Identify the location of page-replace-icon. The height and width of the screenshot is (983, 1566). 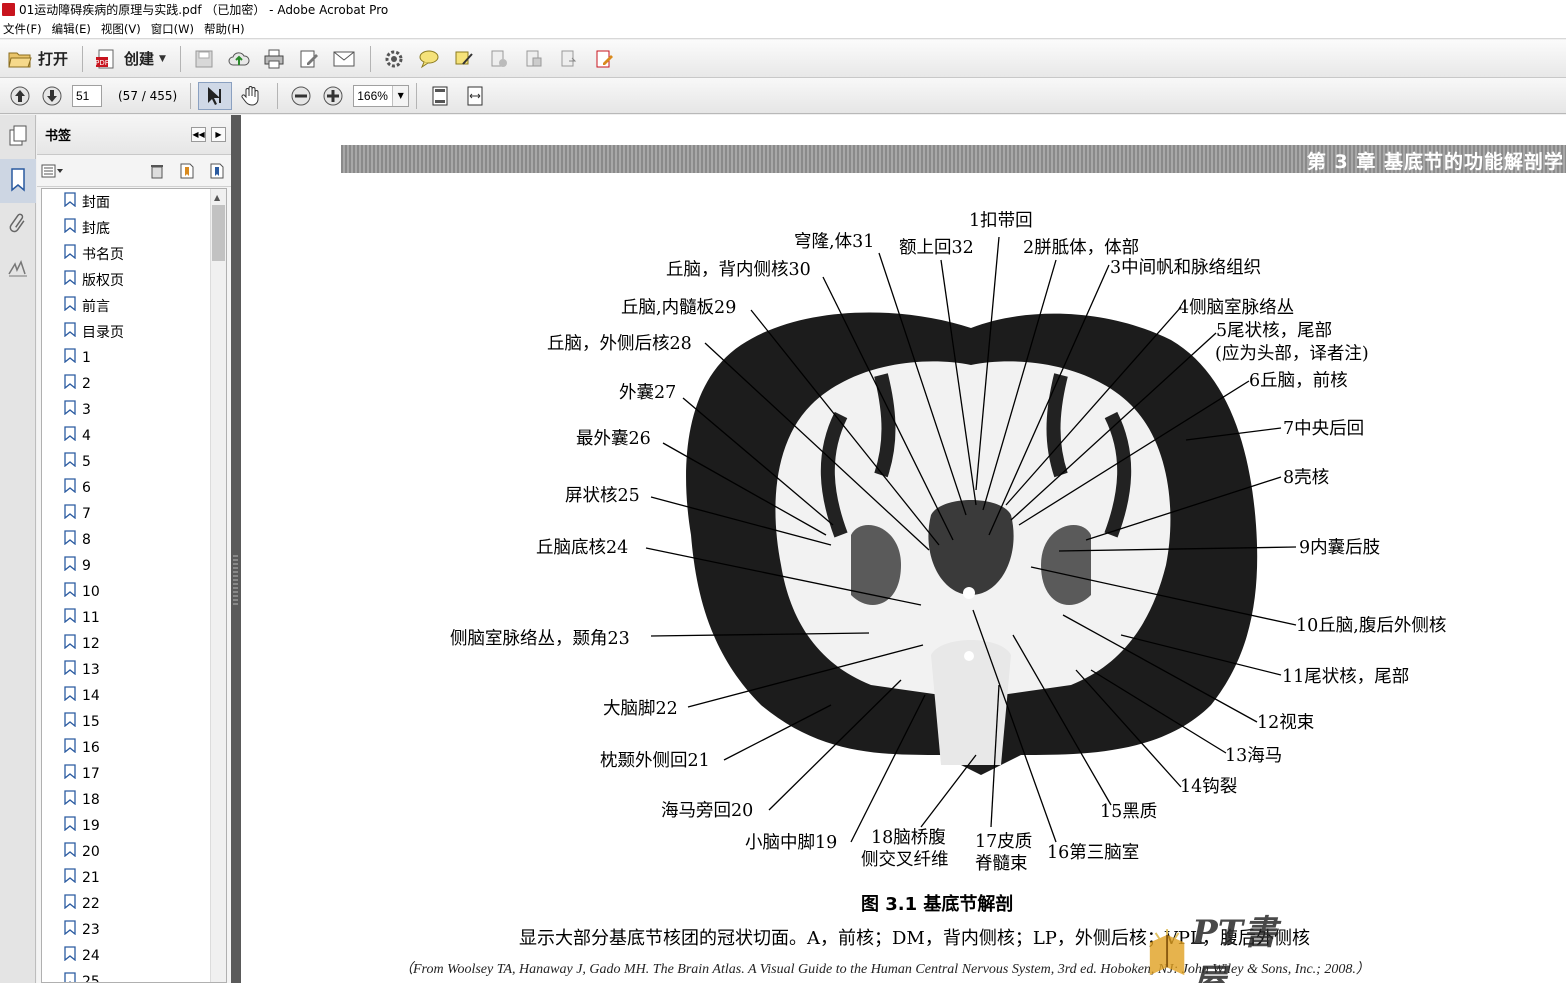
(569, 59).